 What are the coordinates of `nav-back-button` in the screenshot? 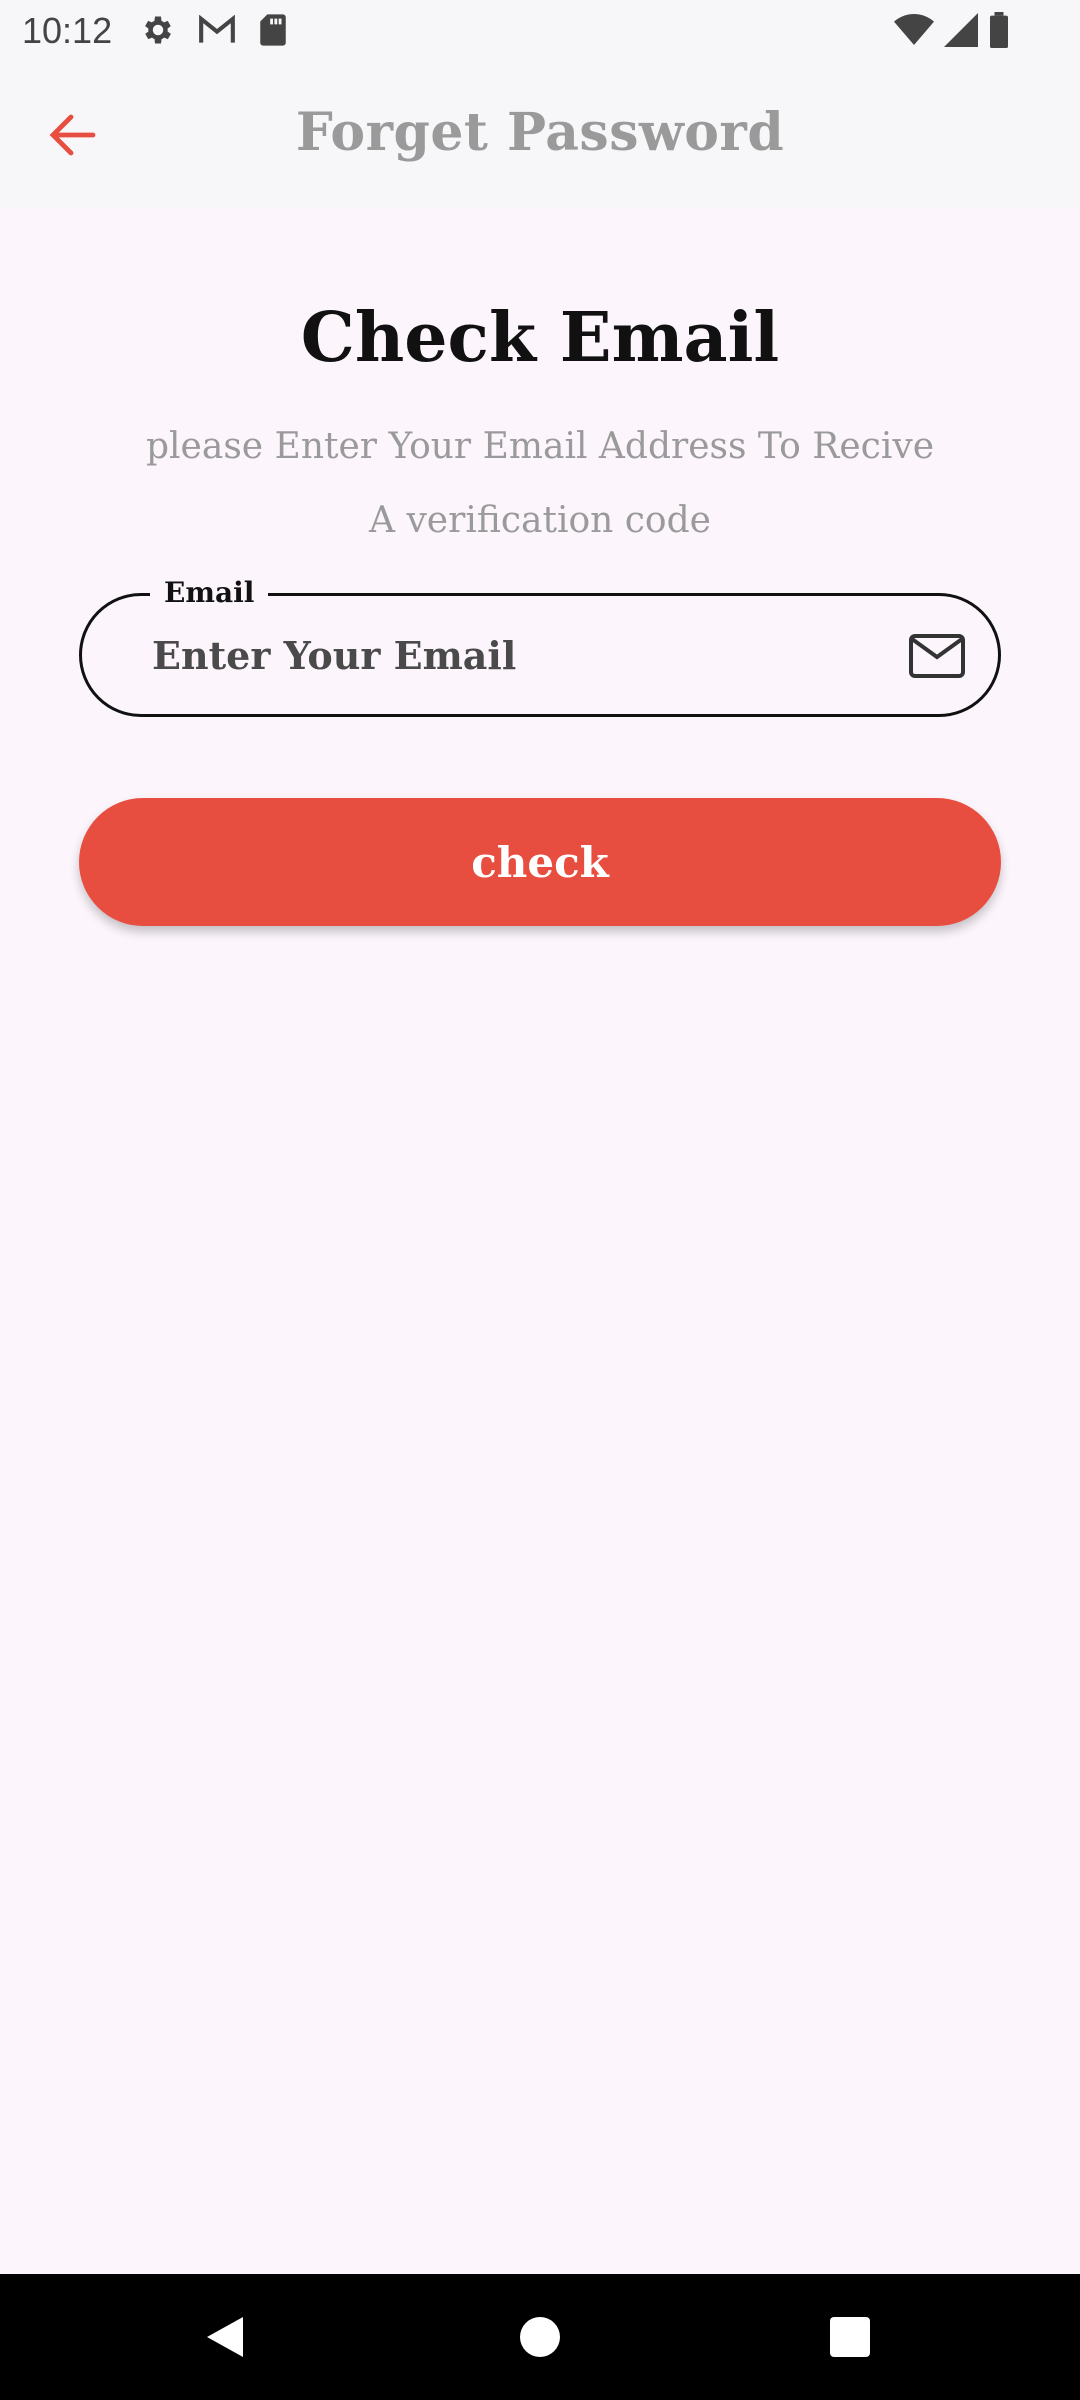 It's located at (225, 2337).